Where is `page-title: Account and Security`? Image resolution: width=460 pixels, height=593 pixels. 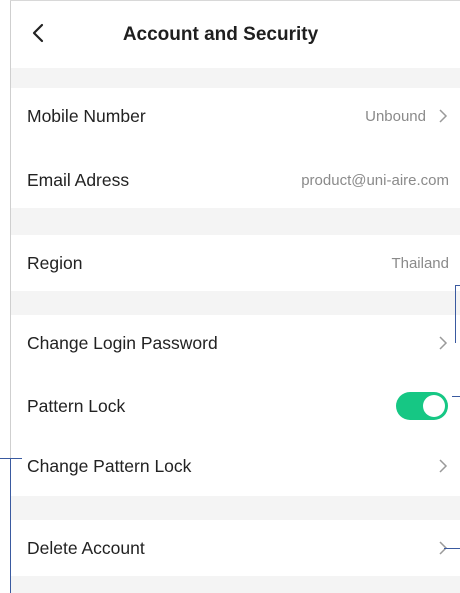
page-title: Account and Security is located at coordinates (220, 34).